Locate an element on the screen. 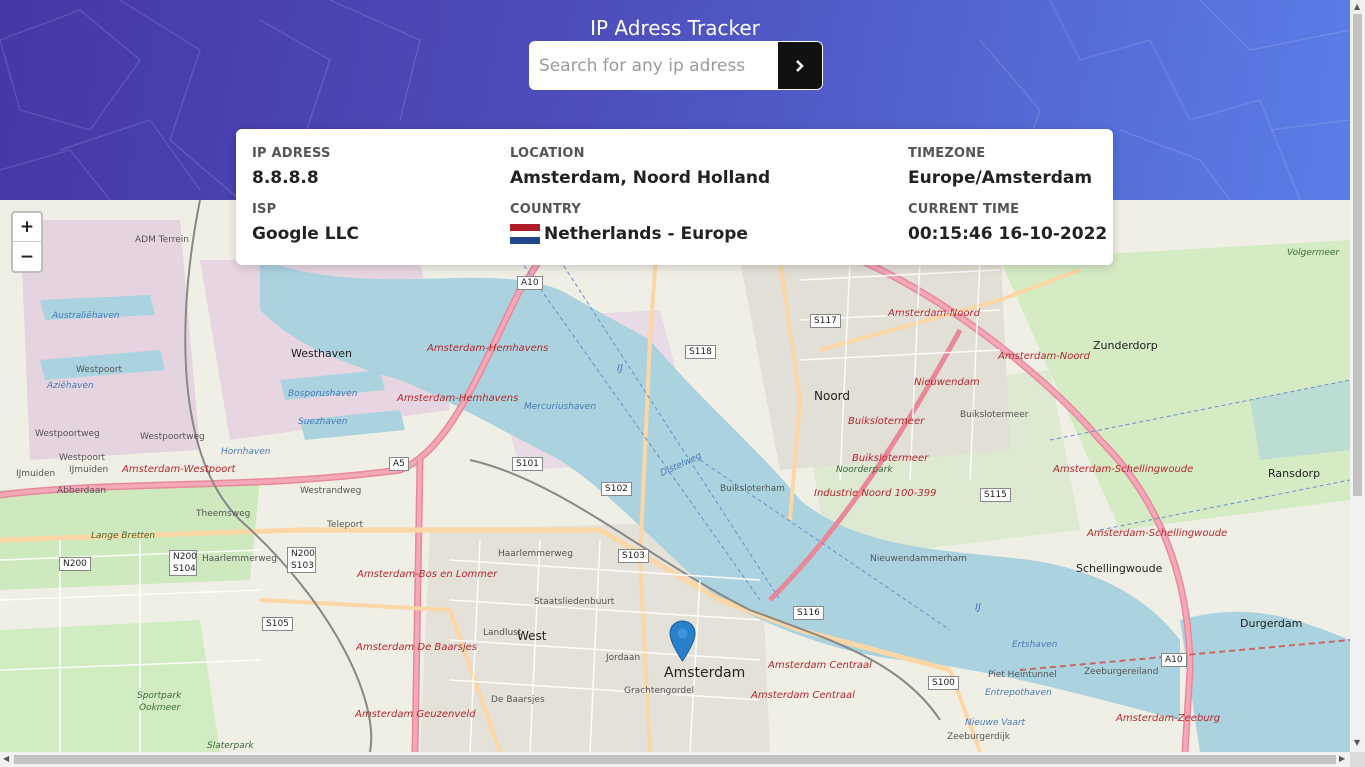 The width and height of the screenshot is (1365, 767). map-label-westpoort-2: Westpoort is located at coordinates (82, 458).